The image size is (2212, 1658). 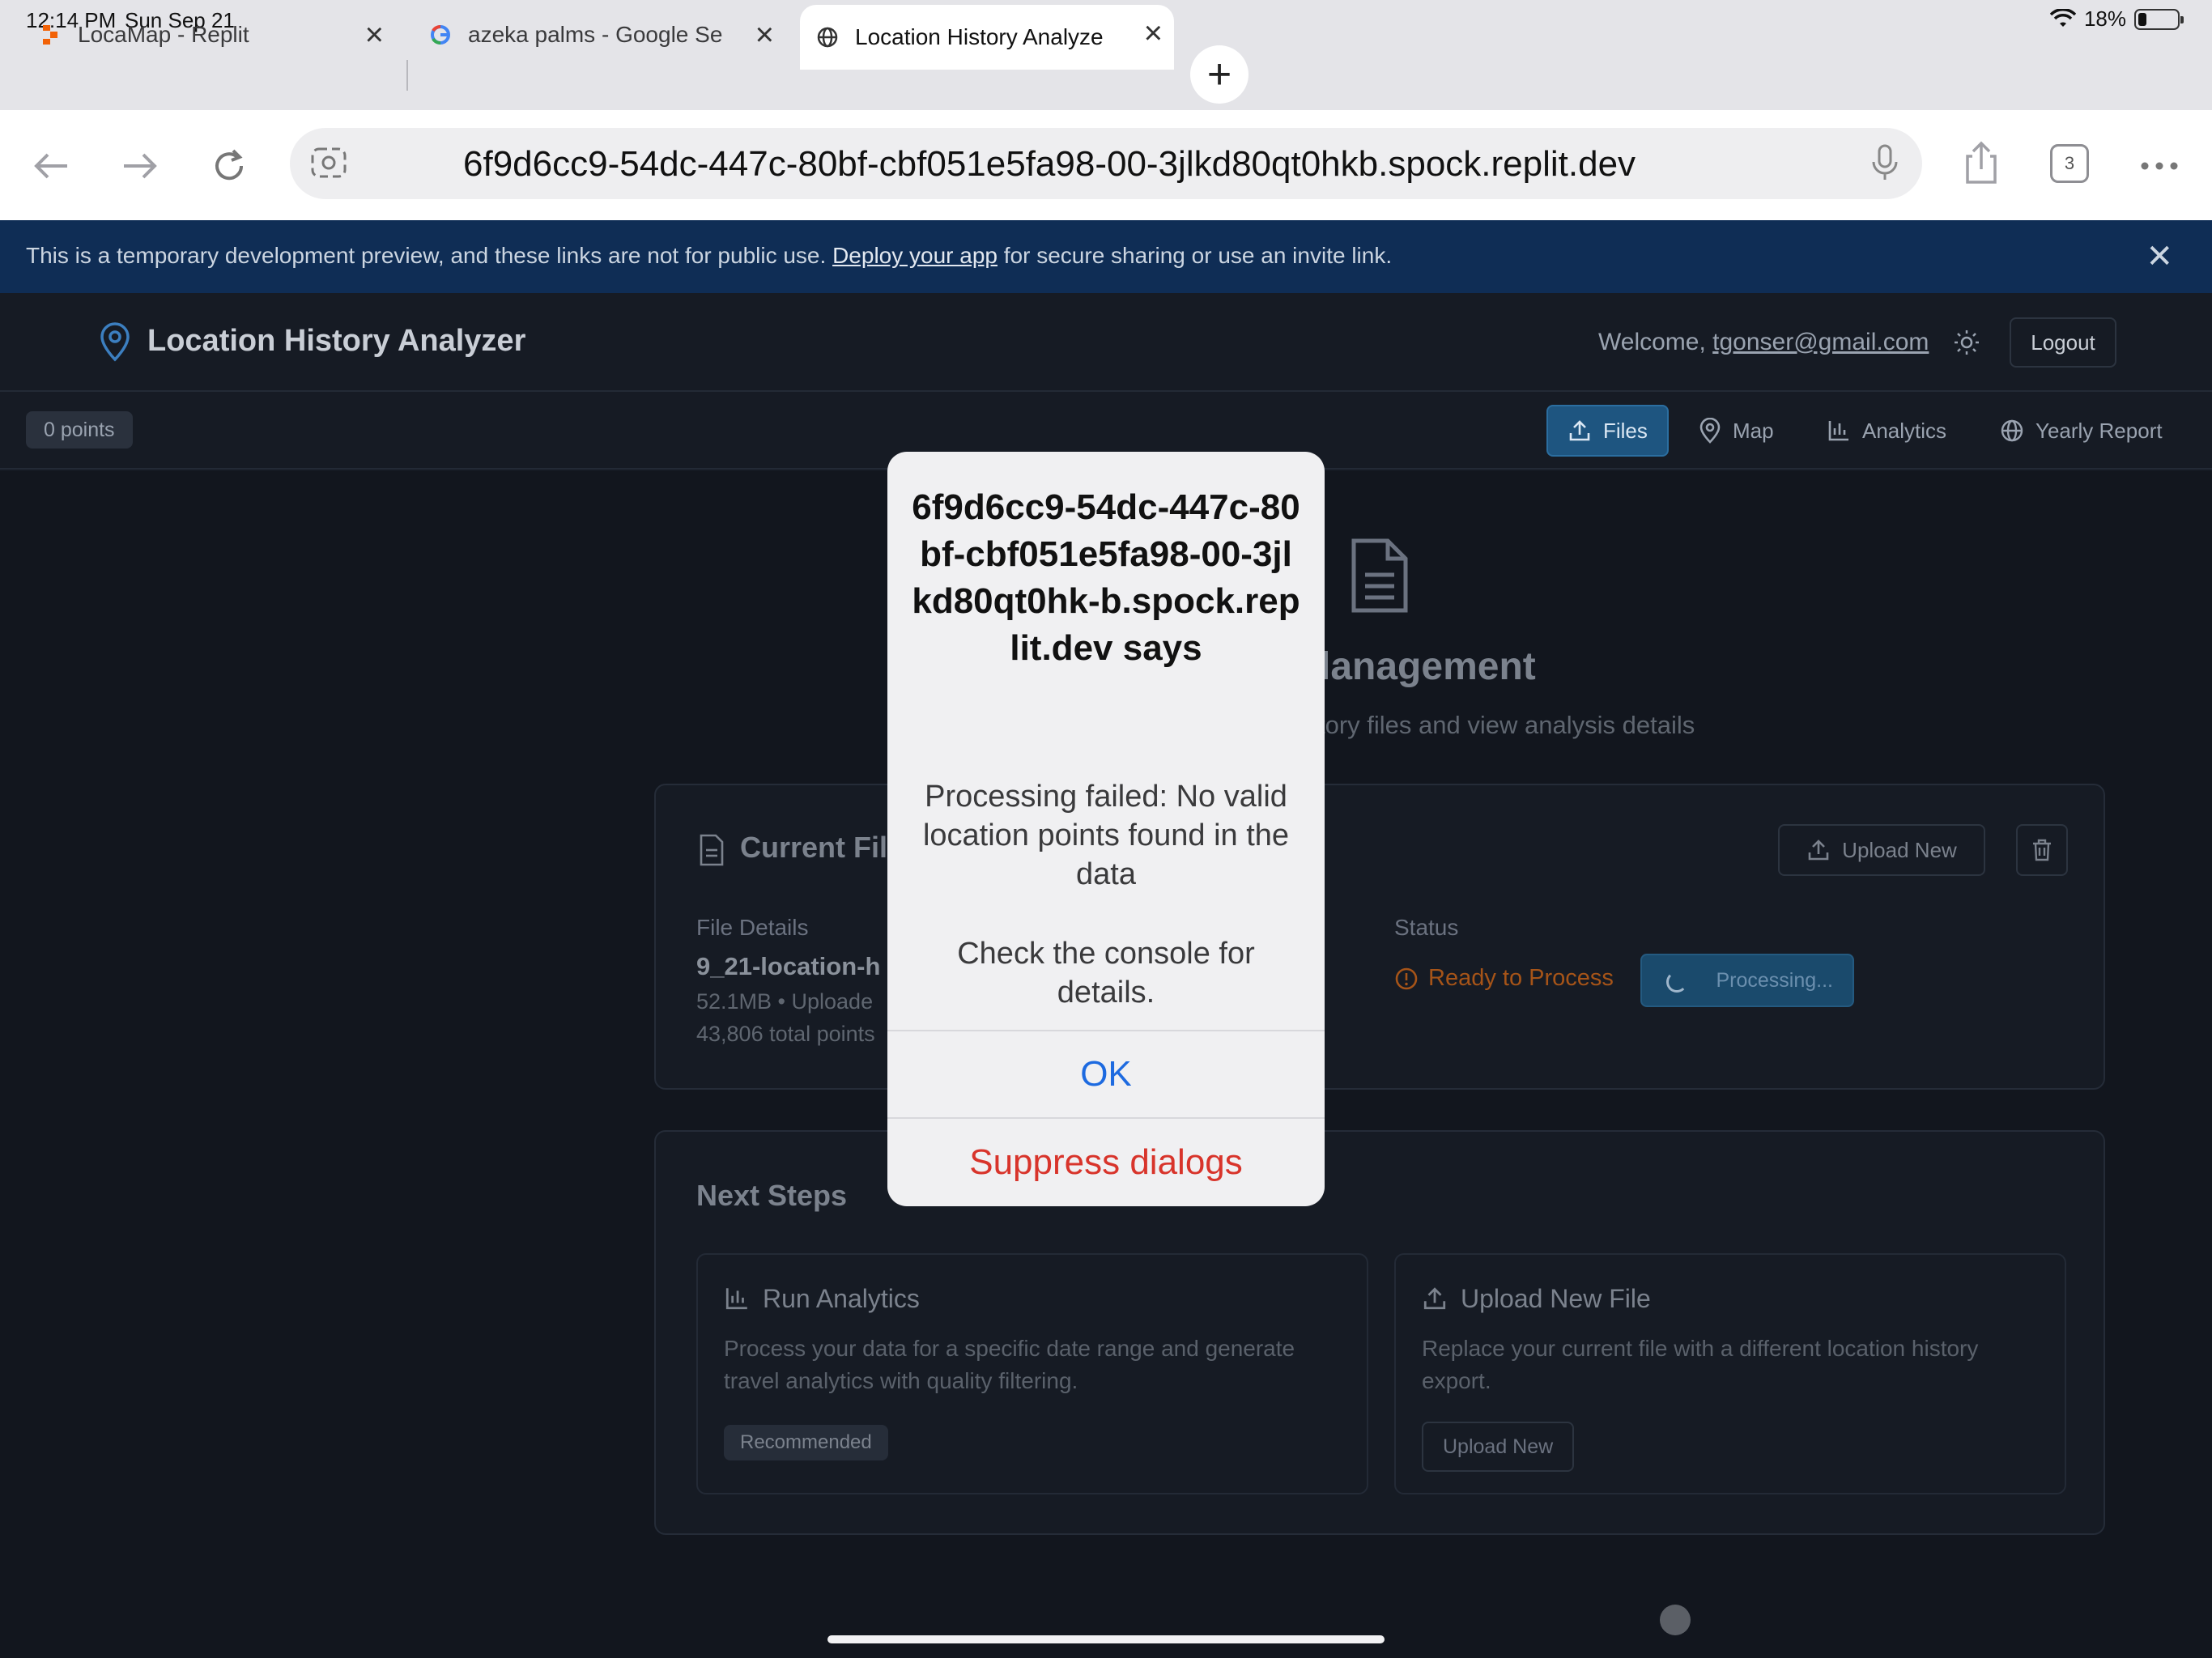 I want to click on nav-tab-yearly-report: Yearly Report, so click(x=2082, y=431).